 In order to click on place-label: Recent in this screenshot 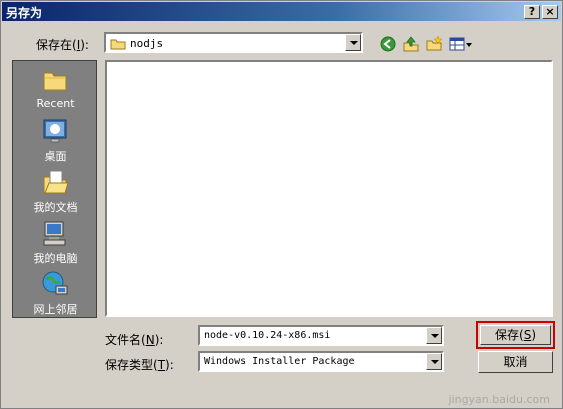, I will do `click(55, 103)`.